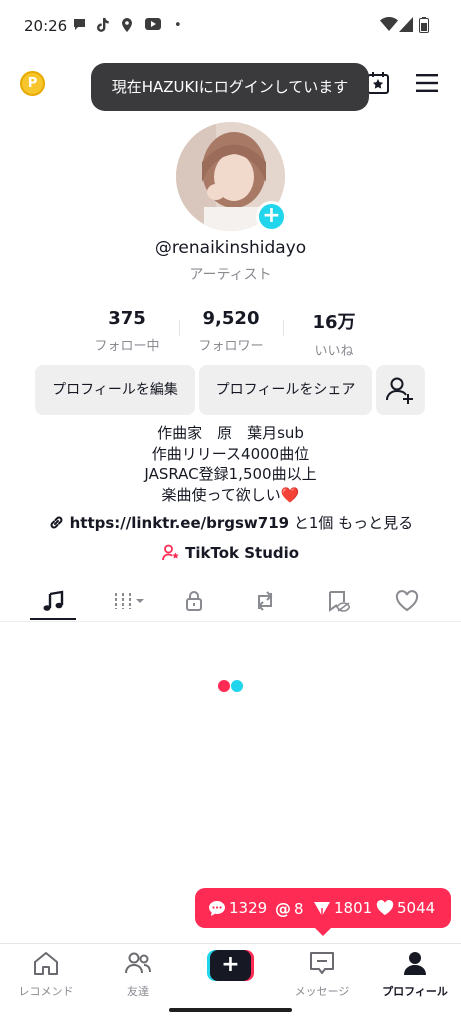  What do you see at coordinates (127, 318) in the screenshot?
I see `stat-value: 375` at bounding box center [127, 318].